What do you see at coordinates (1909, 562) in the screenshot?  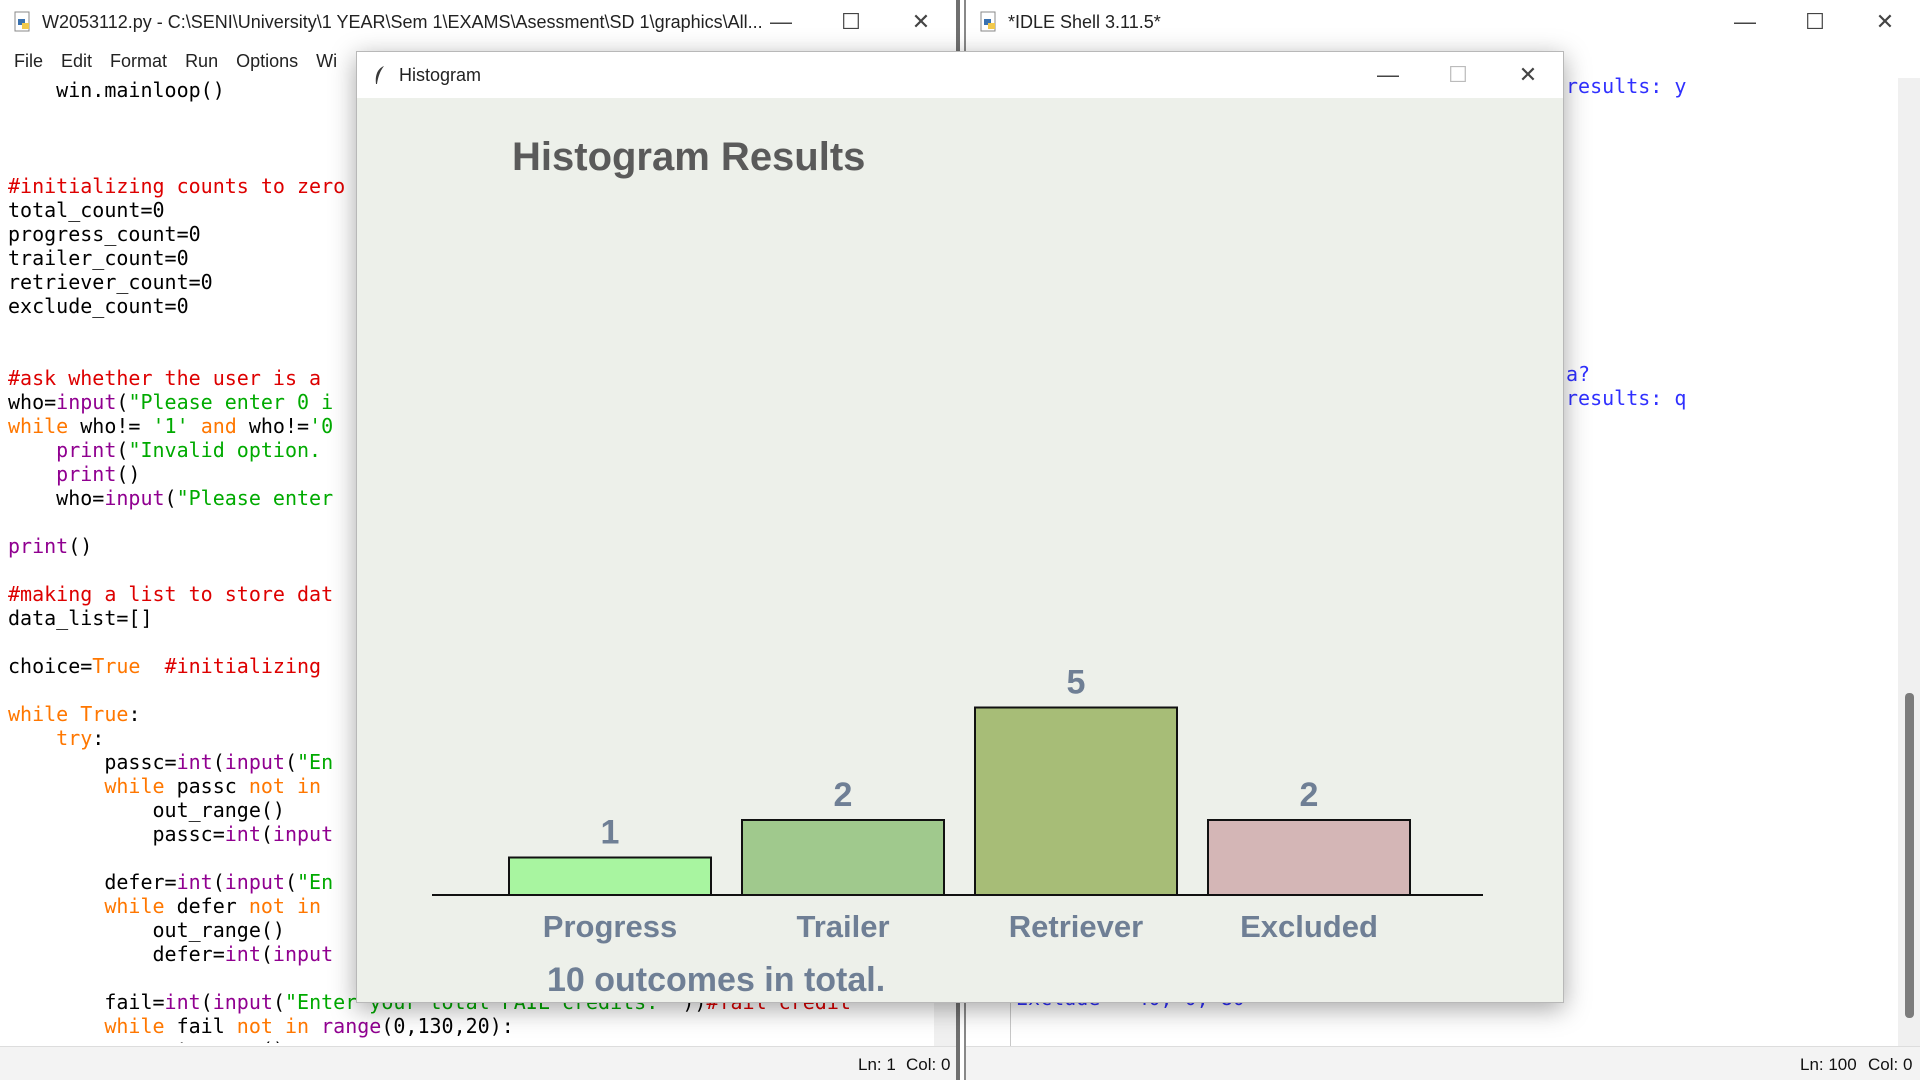 I see `shell-scrollbar` at bounding box center [1909, 562].